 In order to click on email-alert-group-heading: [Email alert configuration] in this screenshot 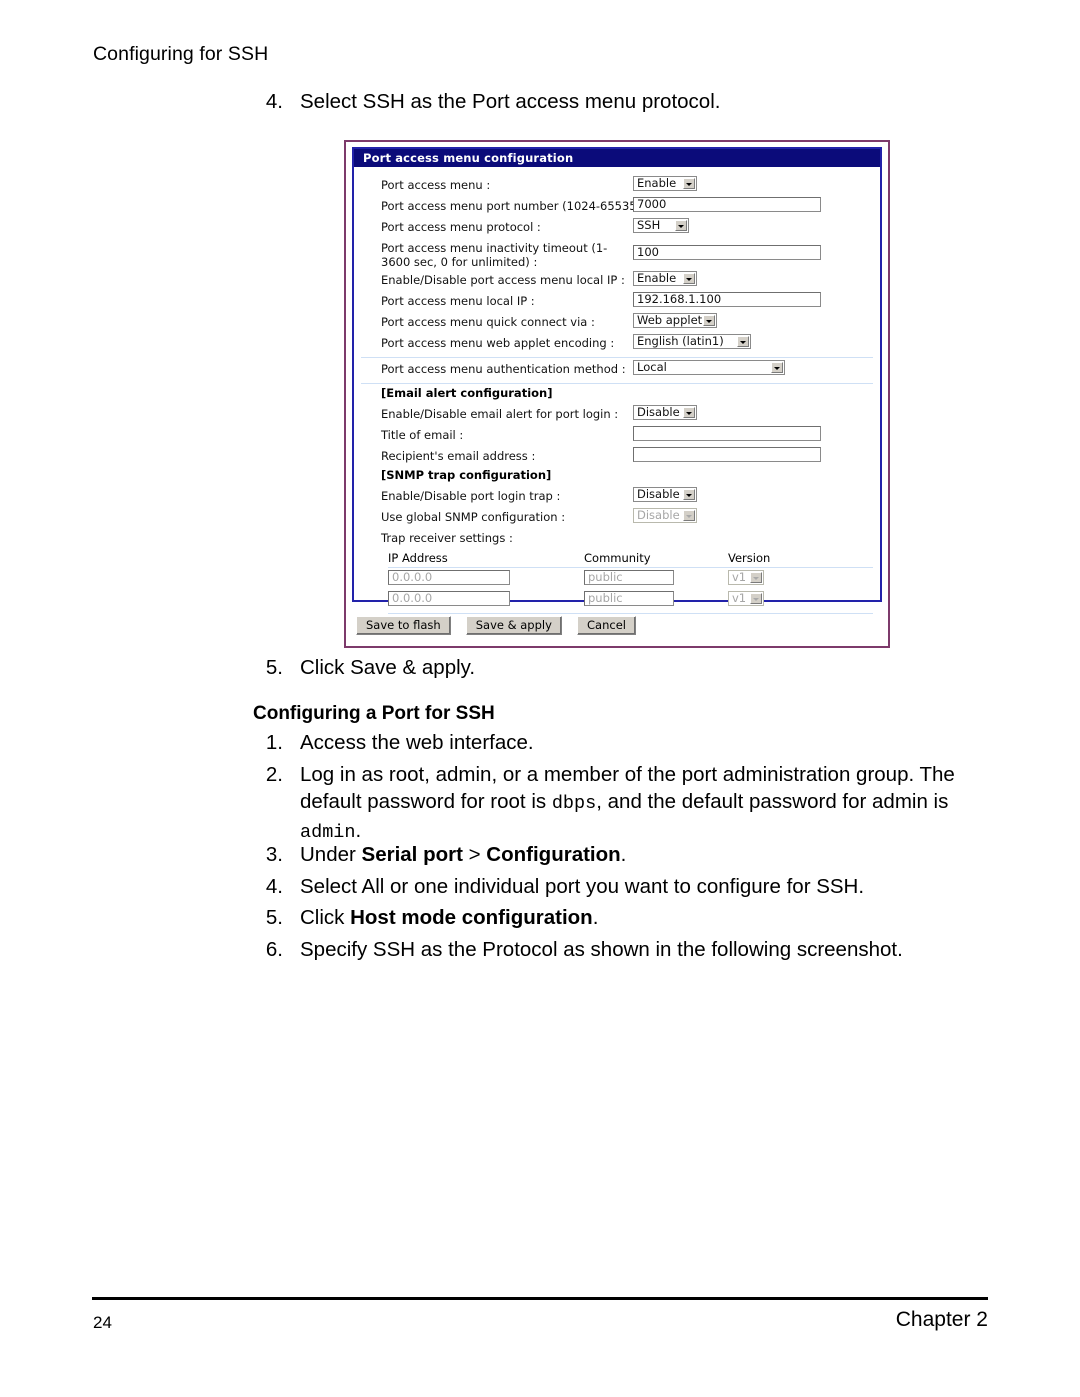, I will do `click(467, 393)`.